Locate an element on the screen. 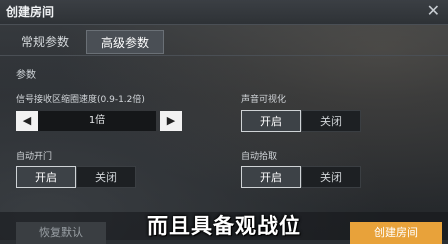  title-bar: 创建房间 ✕ is located at coordinates (224, 12).